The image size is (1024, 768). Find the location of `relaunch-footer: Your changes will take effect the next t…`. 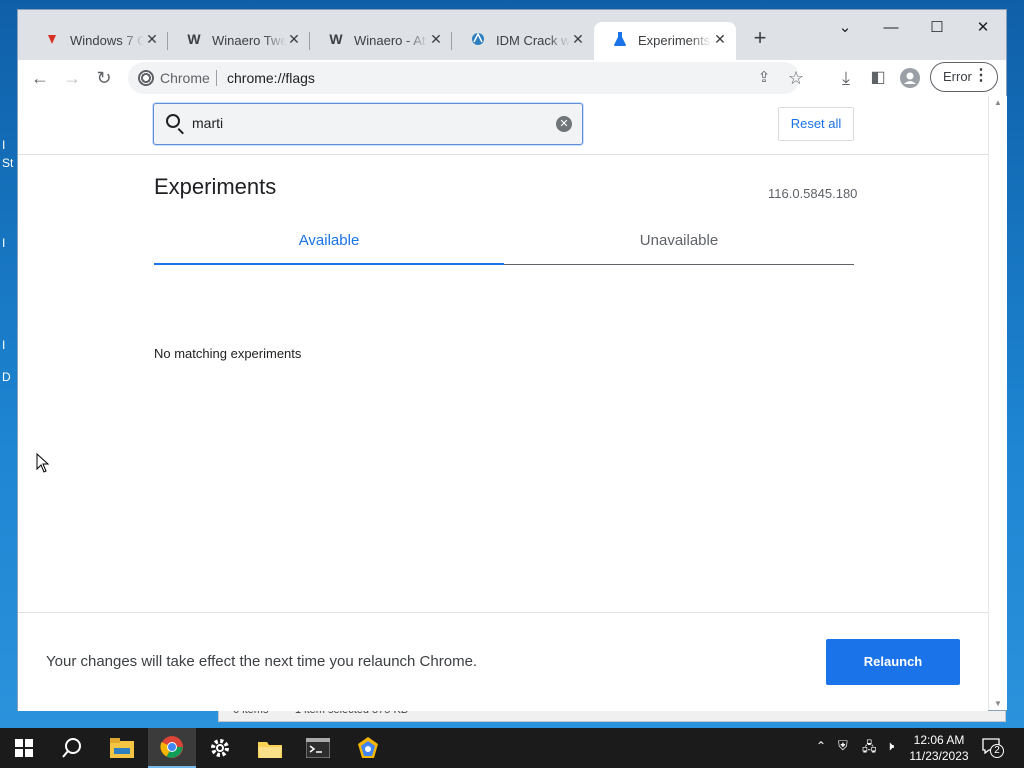

relaunch-footer: Your changes will take effect the next t… is located at coordinates (503, 661).